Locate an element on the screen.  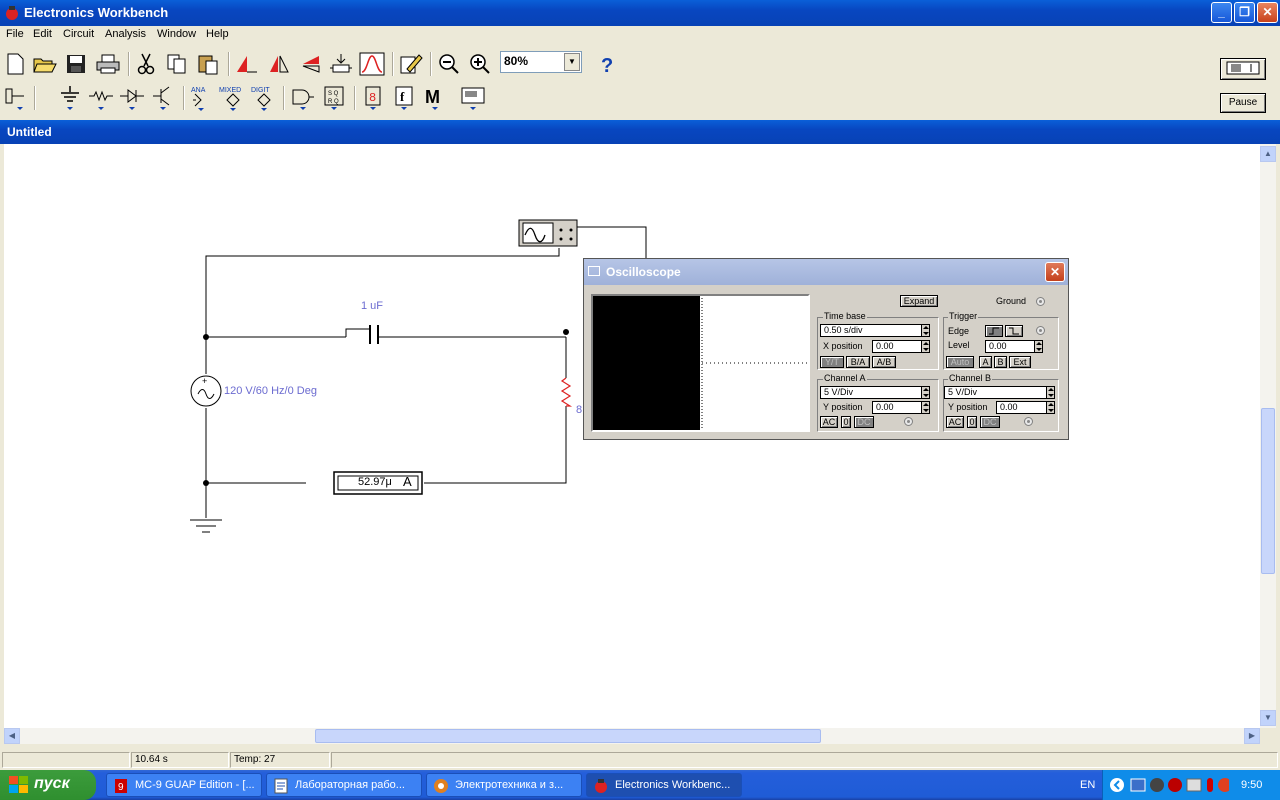
rising-edge-button is located at coordinates (994, 331).